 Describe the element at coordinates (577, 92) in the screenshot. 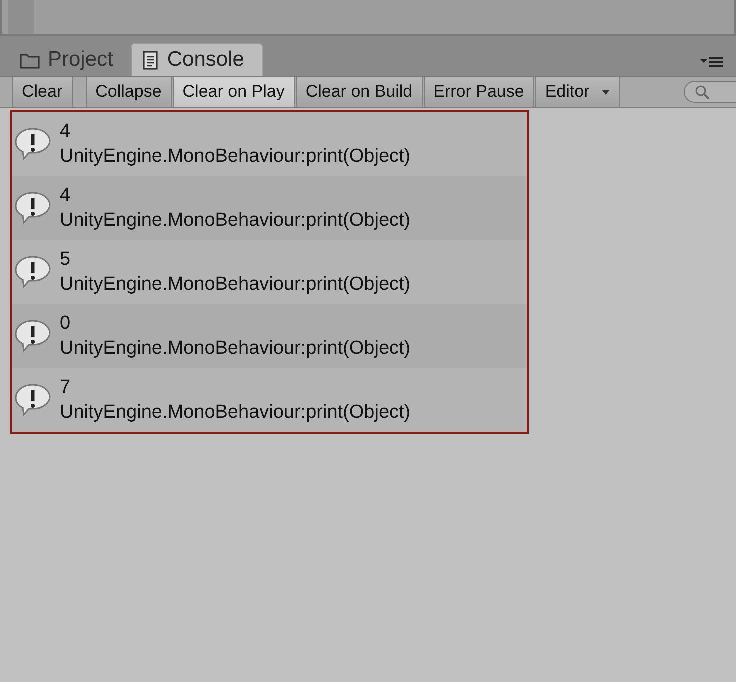

I see `dropdown-button: Editor` at that location.